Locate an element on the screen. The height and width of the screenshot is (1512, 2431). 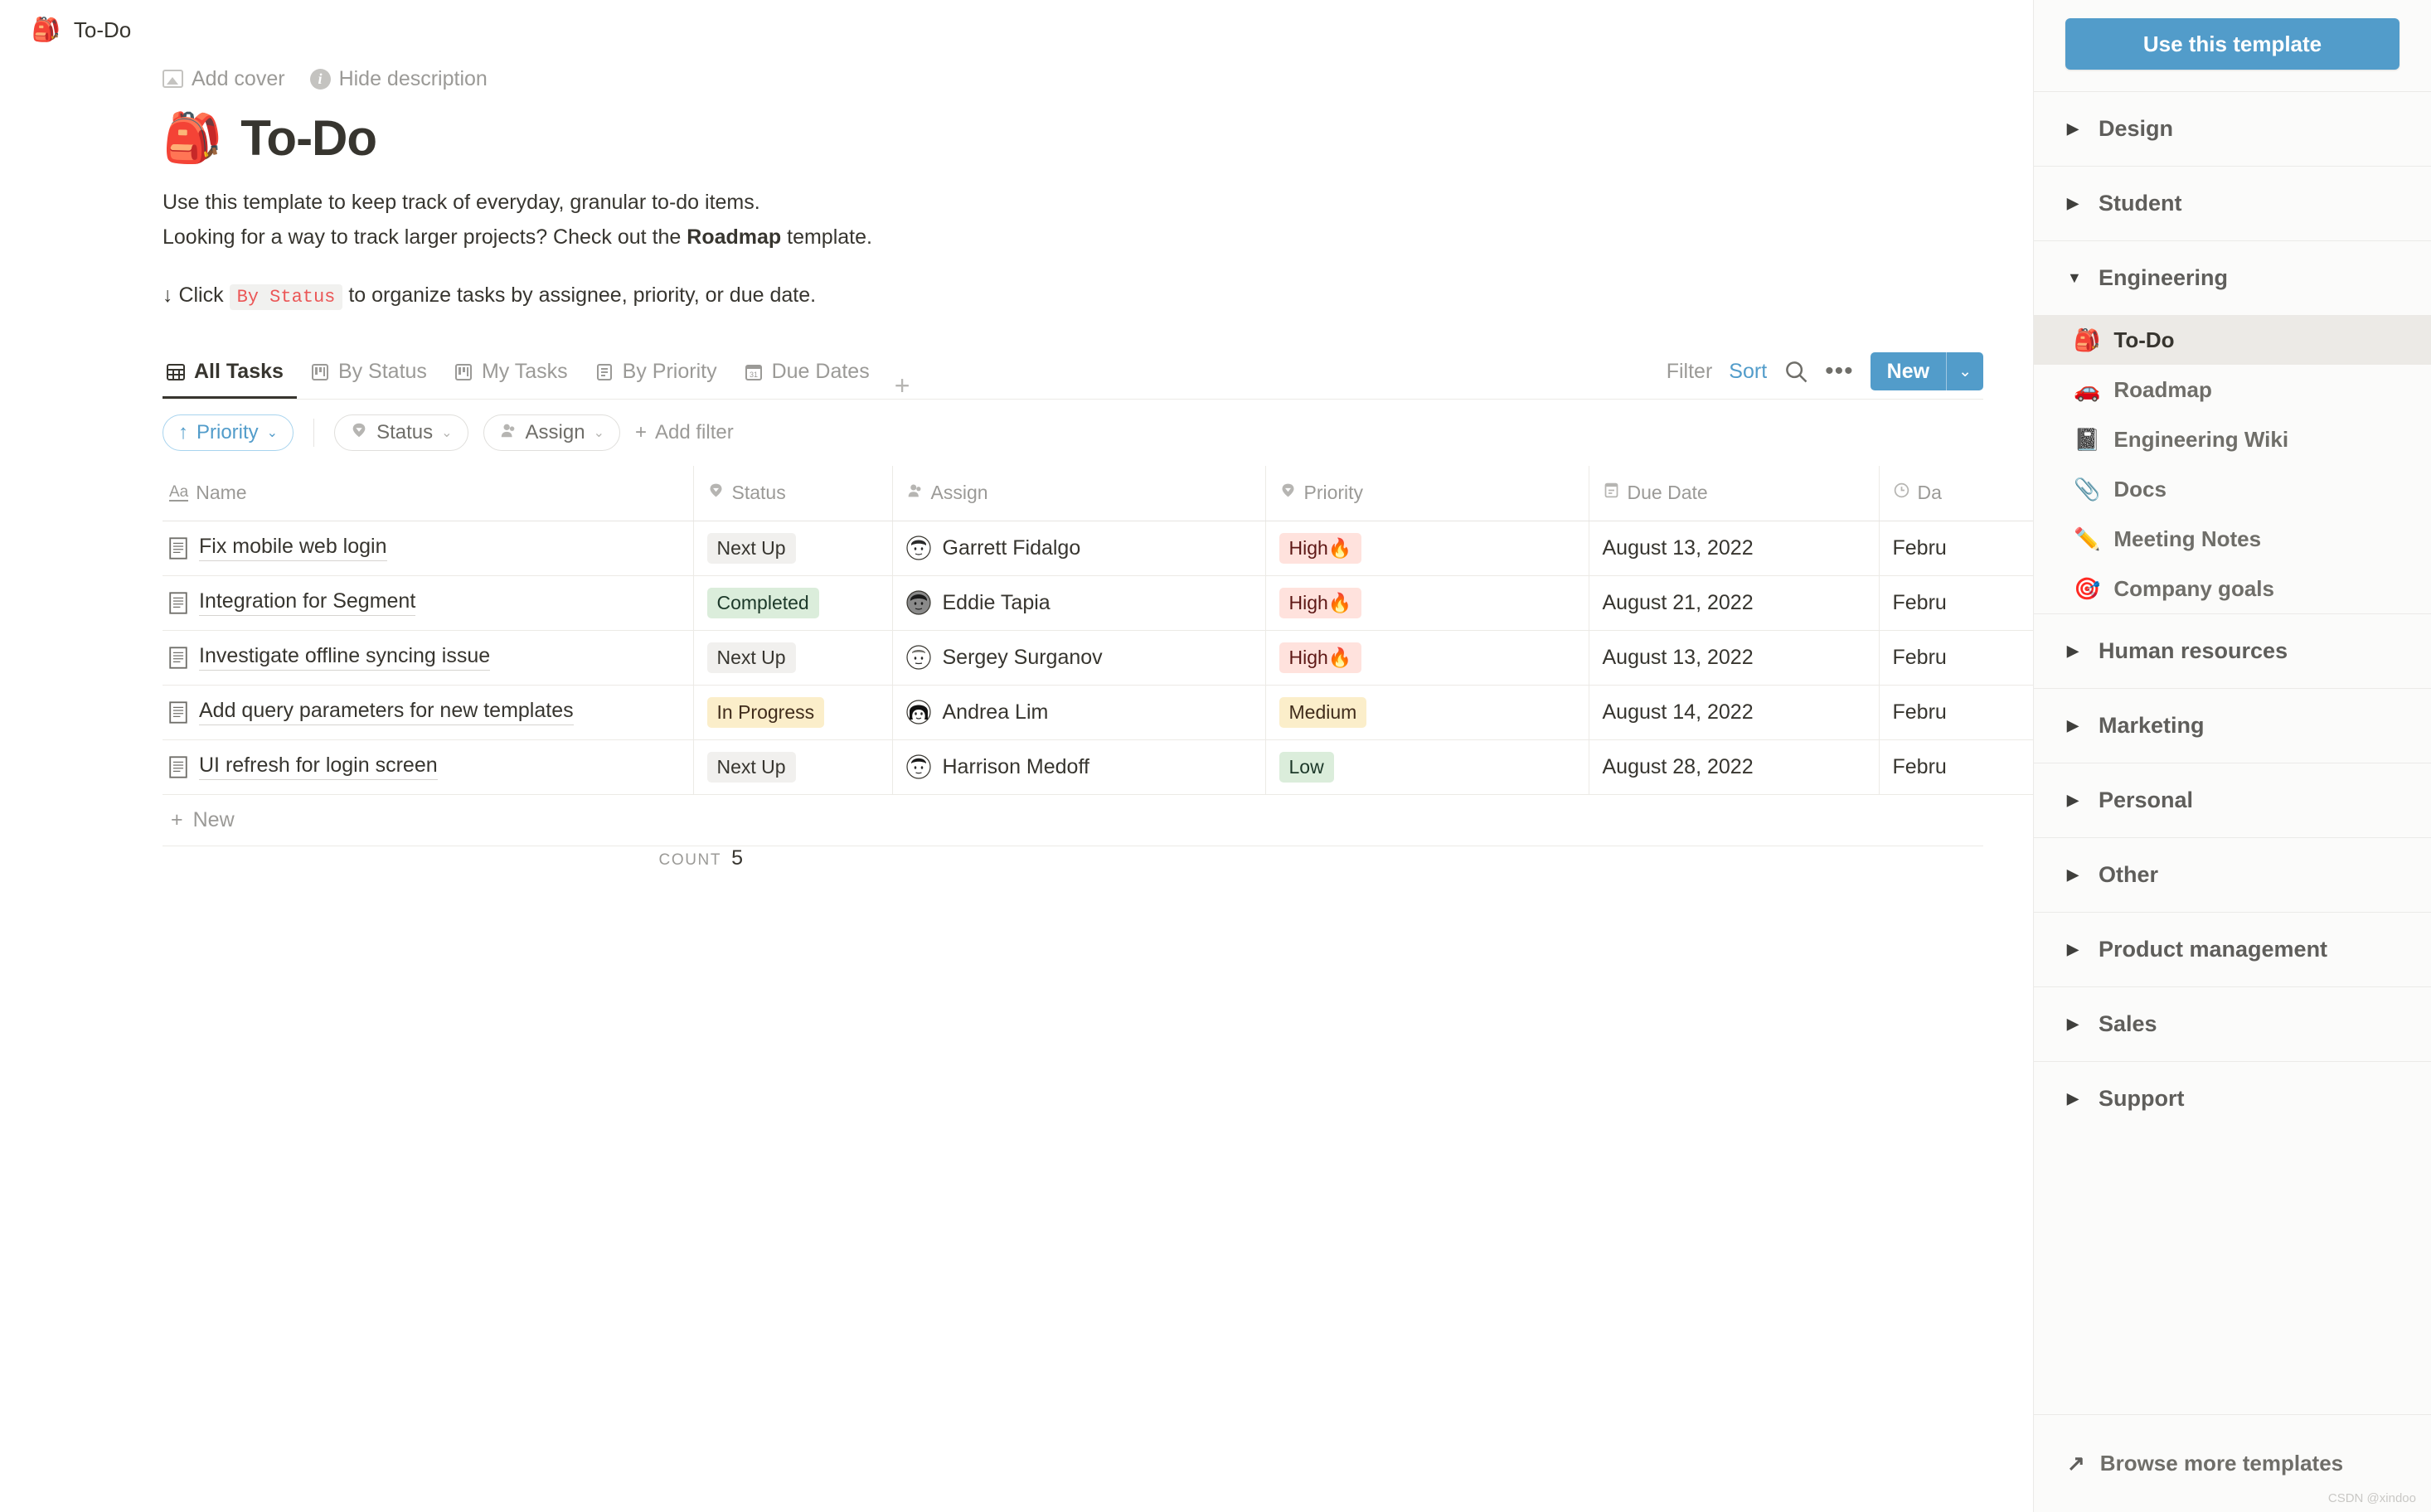
task-name: UI refresh for login screen is located at coordinates (319, 767).